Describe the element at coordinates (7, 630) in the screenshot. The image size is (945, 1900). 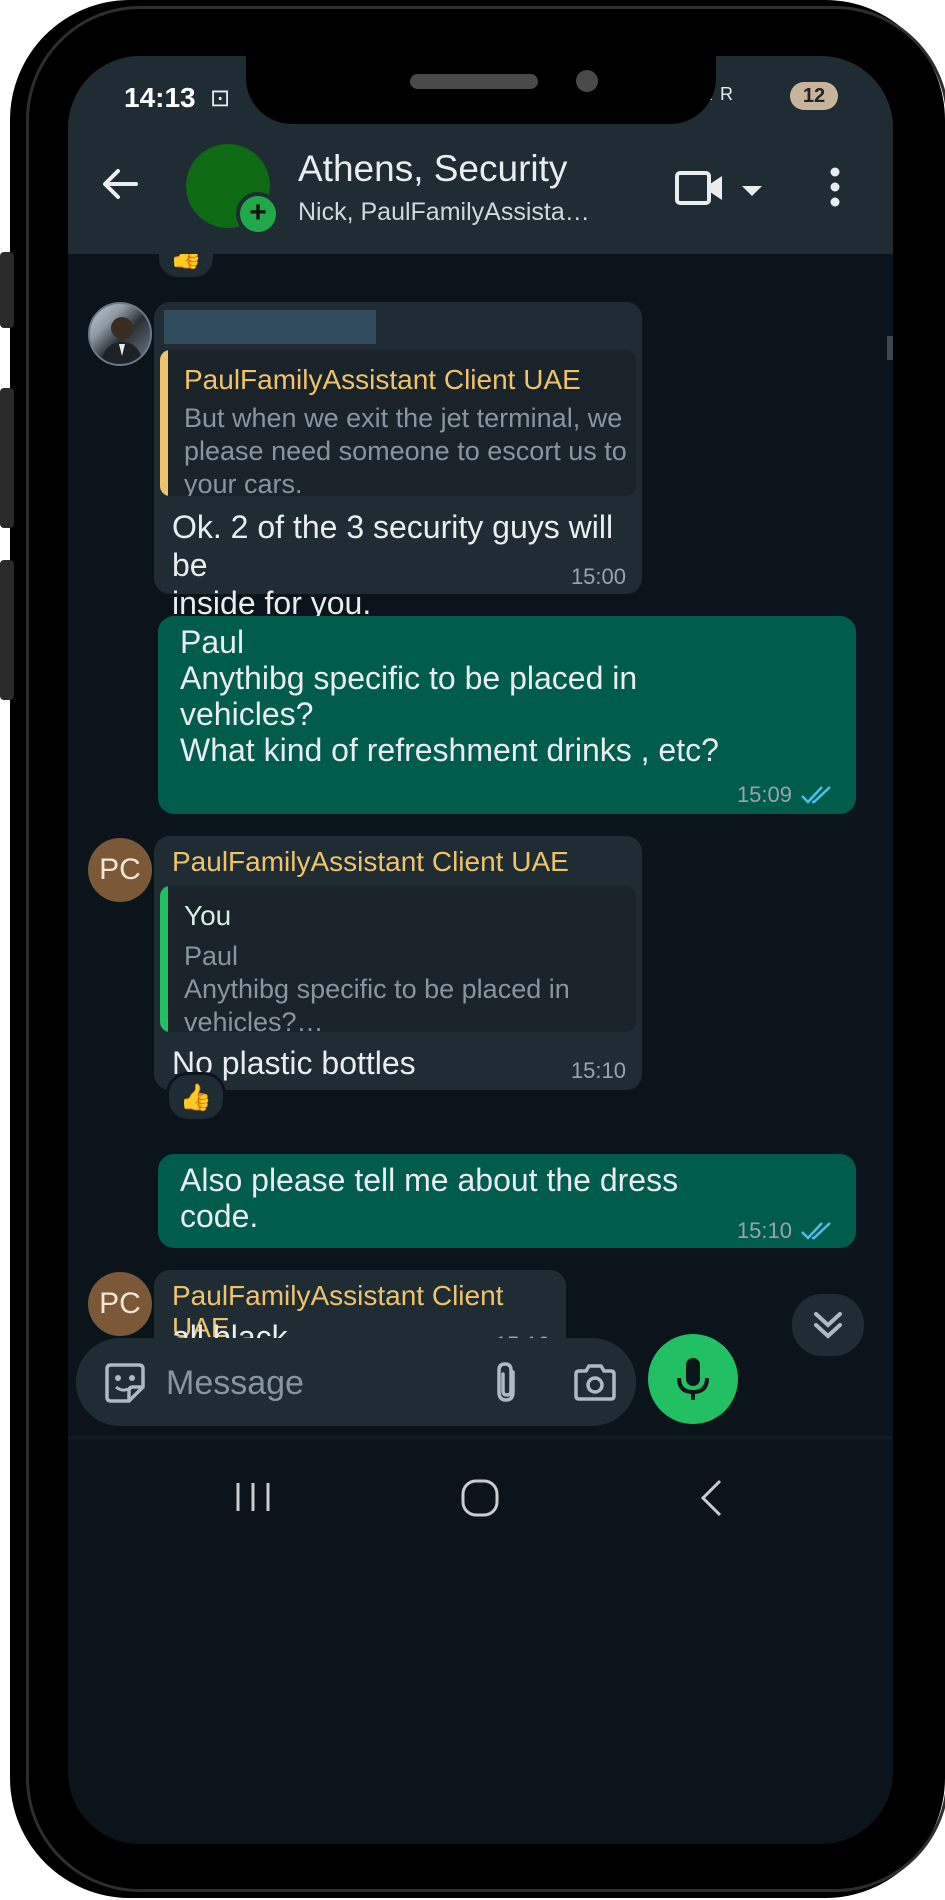
I see `power-button` at that location.